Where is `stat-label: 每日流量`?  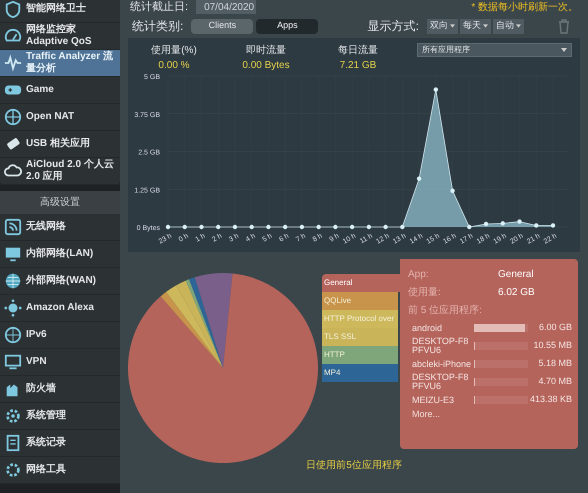
stat-label: 每日流量 is located at coordinates (358, 51).